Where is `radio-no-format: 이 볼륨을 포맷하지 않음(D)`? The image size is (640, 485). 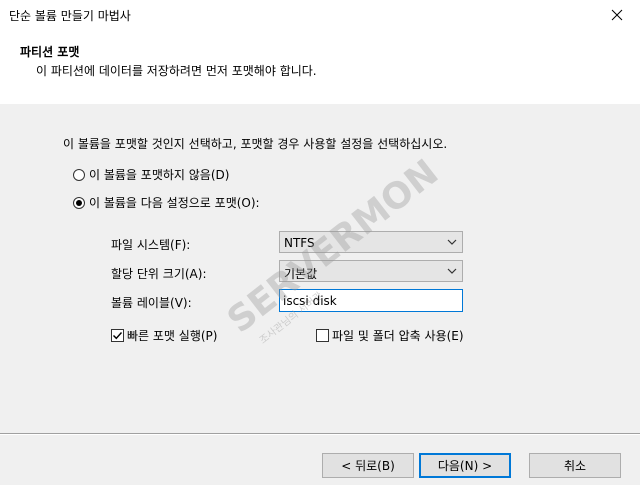 radio-no-format: 이 볼륨을 포맷하지 않음(D) is located at coordinates (151, 174).